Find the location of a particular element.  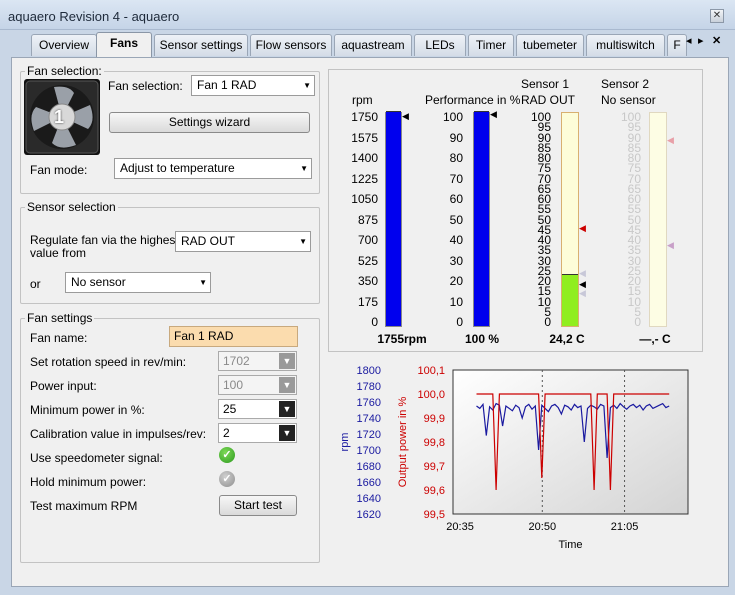

tab-close-icon: ✕ is located at coordinates (716, 40).